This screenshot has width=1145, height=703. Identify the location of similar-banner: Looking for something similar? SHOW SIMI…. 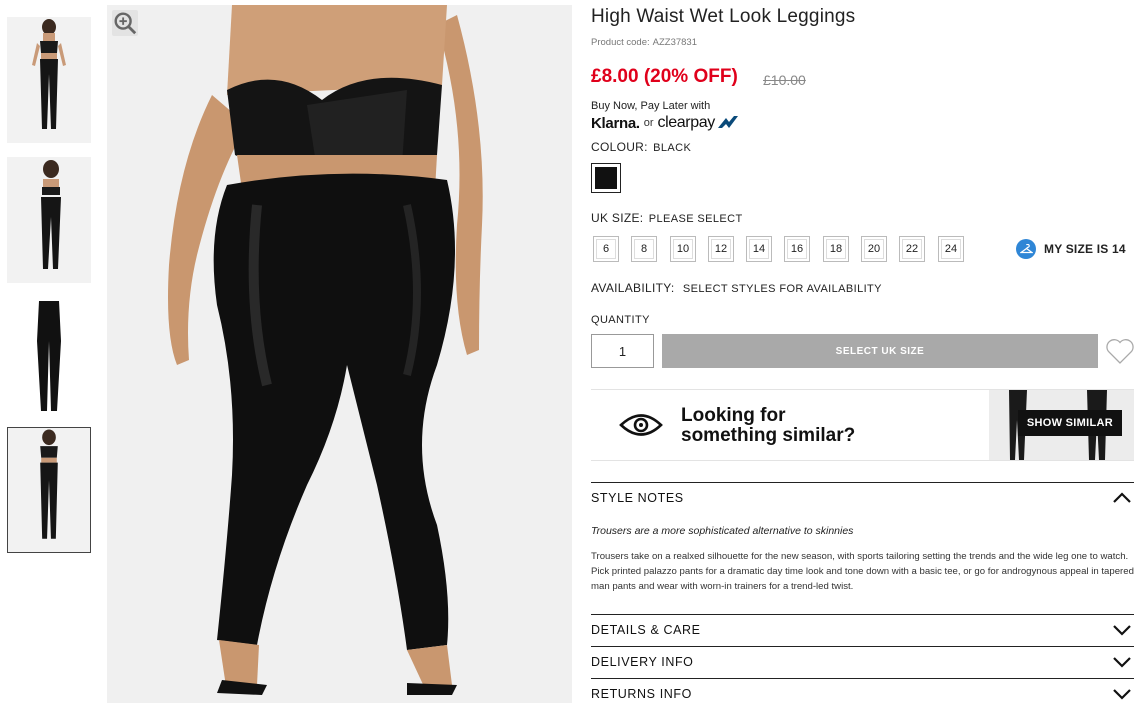
(862, 425).